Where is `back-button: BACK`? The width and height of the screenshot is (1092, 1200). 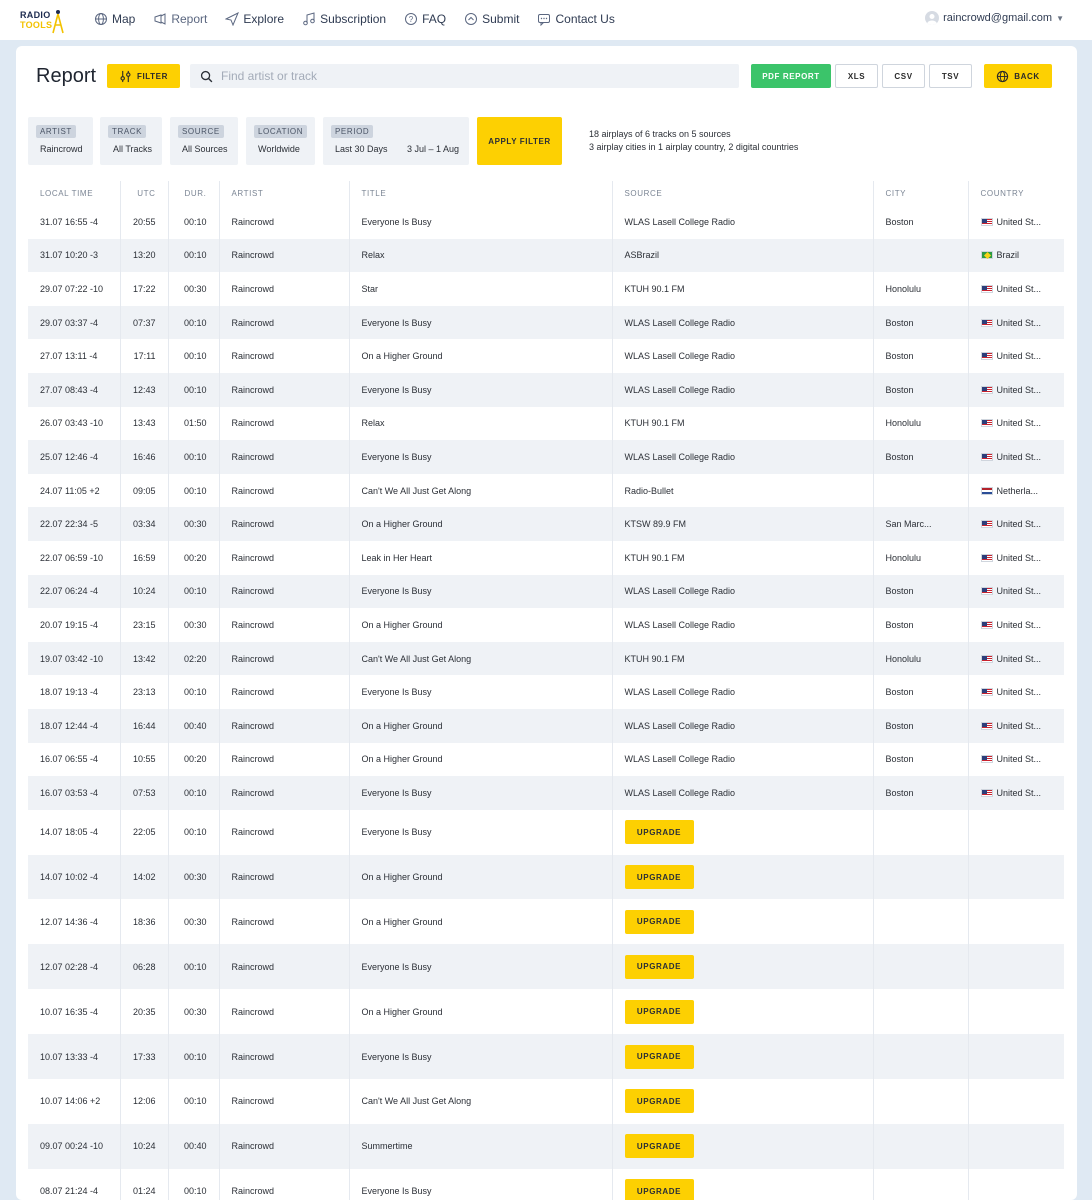
back-button: BACK is located at coordinates (1018, 76).